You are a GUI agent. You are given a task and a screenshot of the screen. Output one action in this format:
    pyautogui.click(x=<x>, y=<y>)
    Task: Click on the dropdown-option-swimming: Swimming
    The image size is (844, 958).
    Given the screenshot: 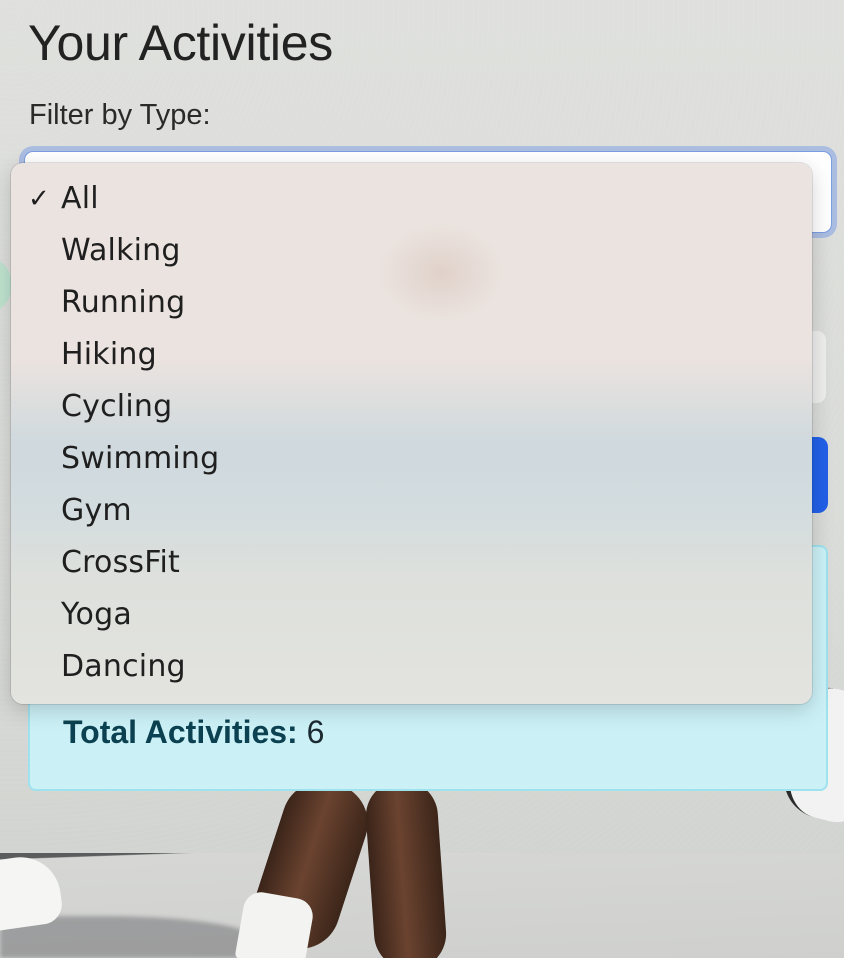 What is the action you would take?
    pyautogui.click(x=411, y=459)
    